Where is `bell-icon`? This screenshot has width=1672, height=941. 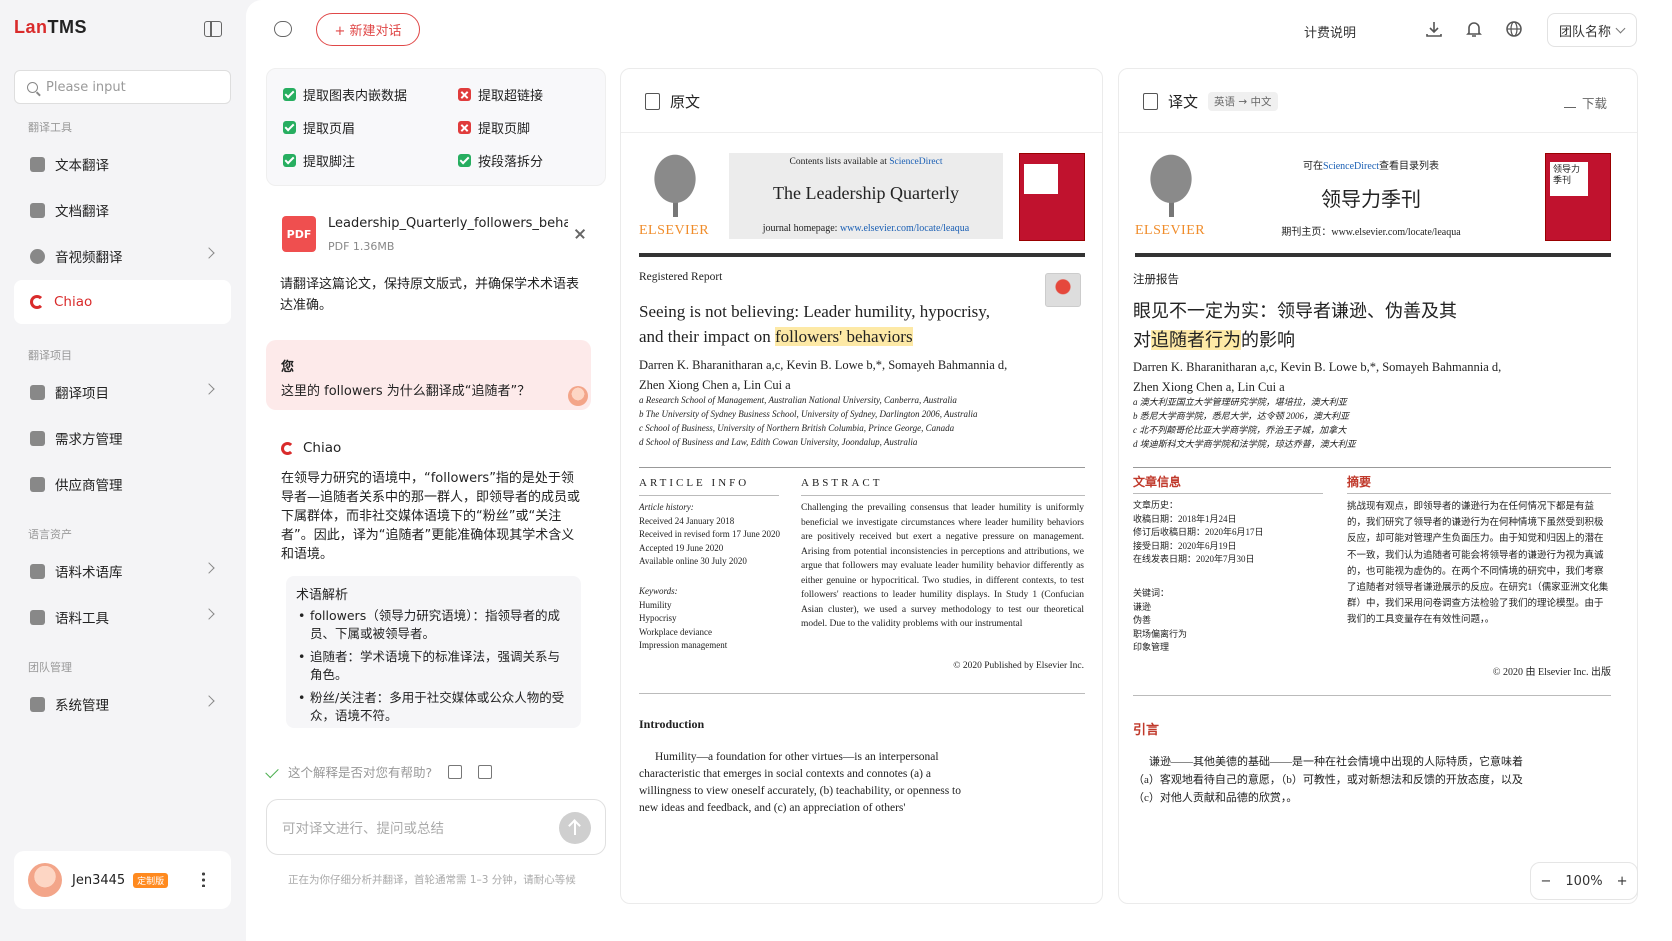 bell-icon is located at coordinates (1474, 29).